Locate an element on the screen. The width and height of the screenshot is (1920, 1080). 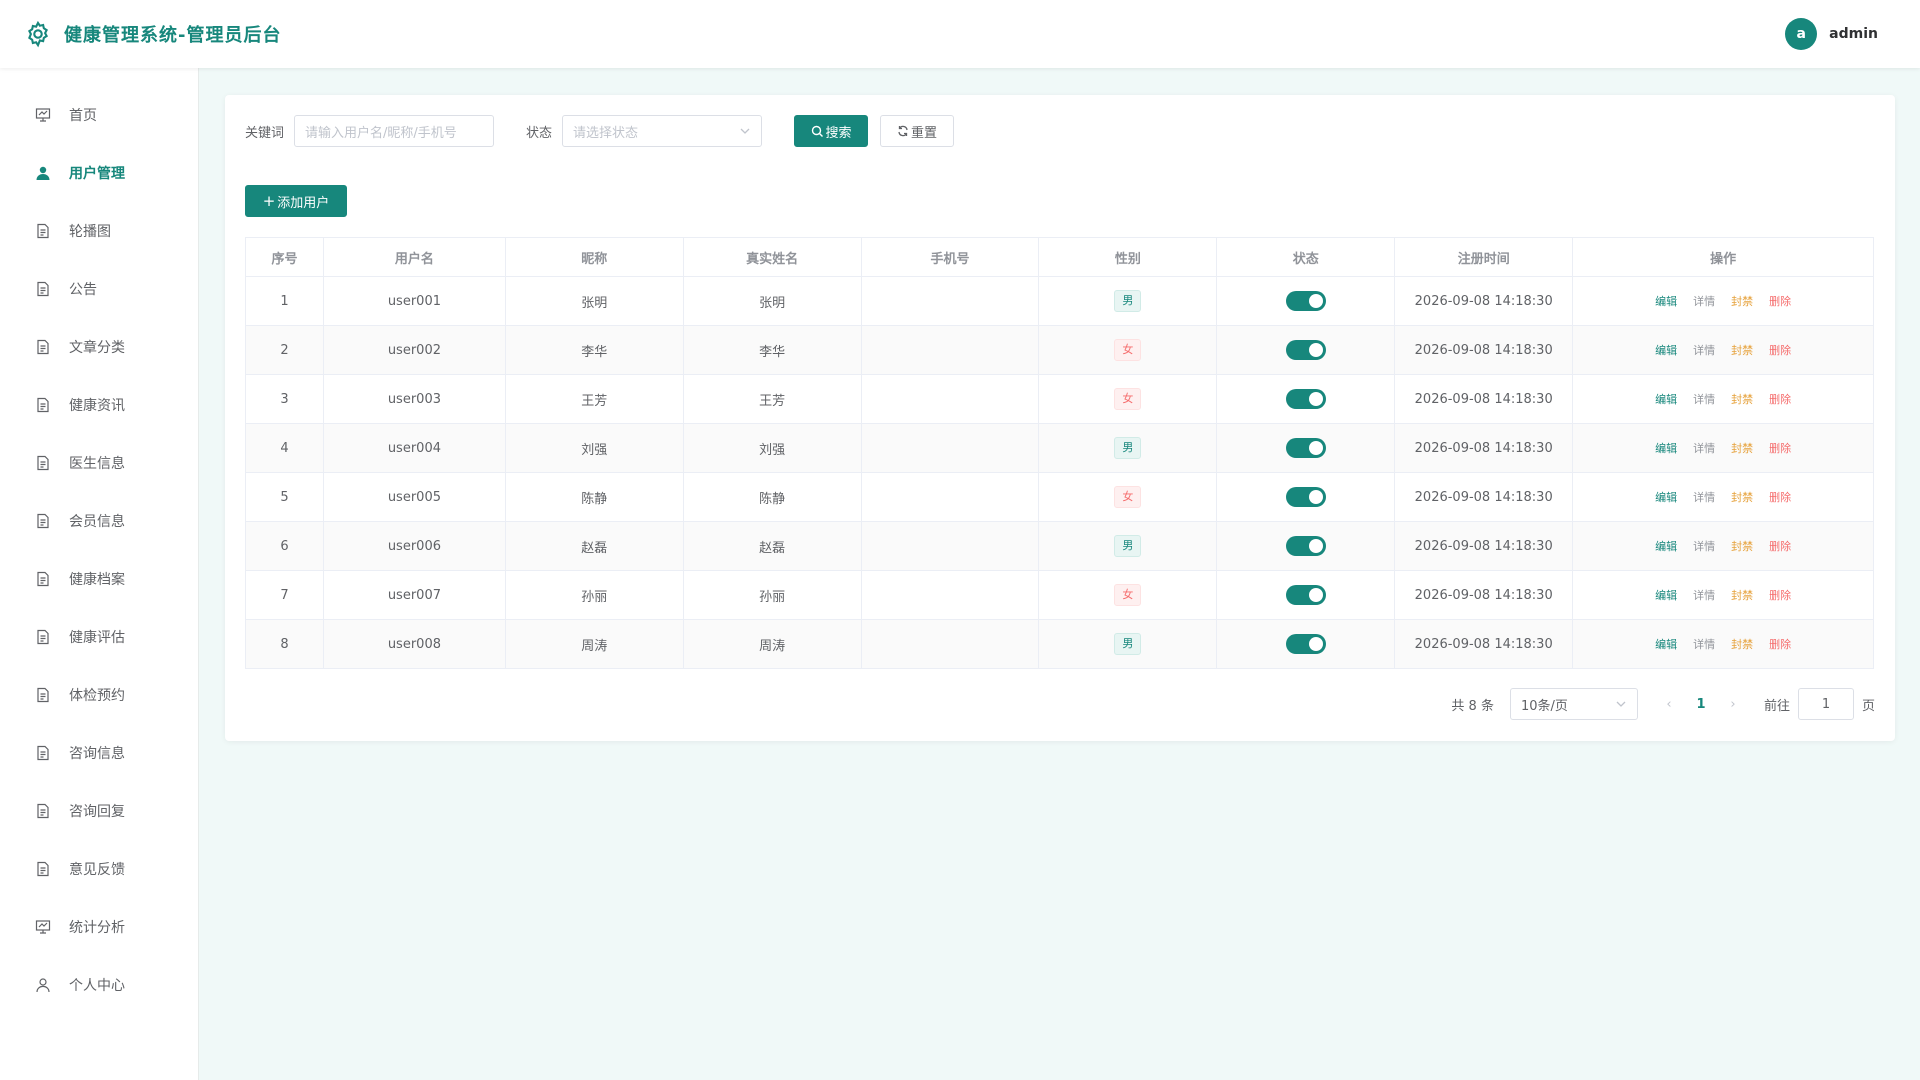
user-menu: a admin is located at coordinates (1831, 34).